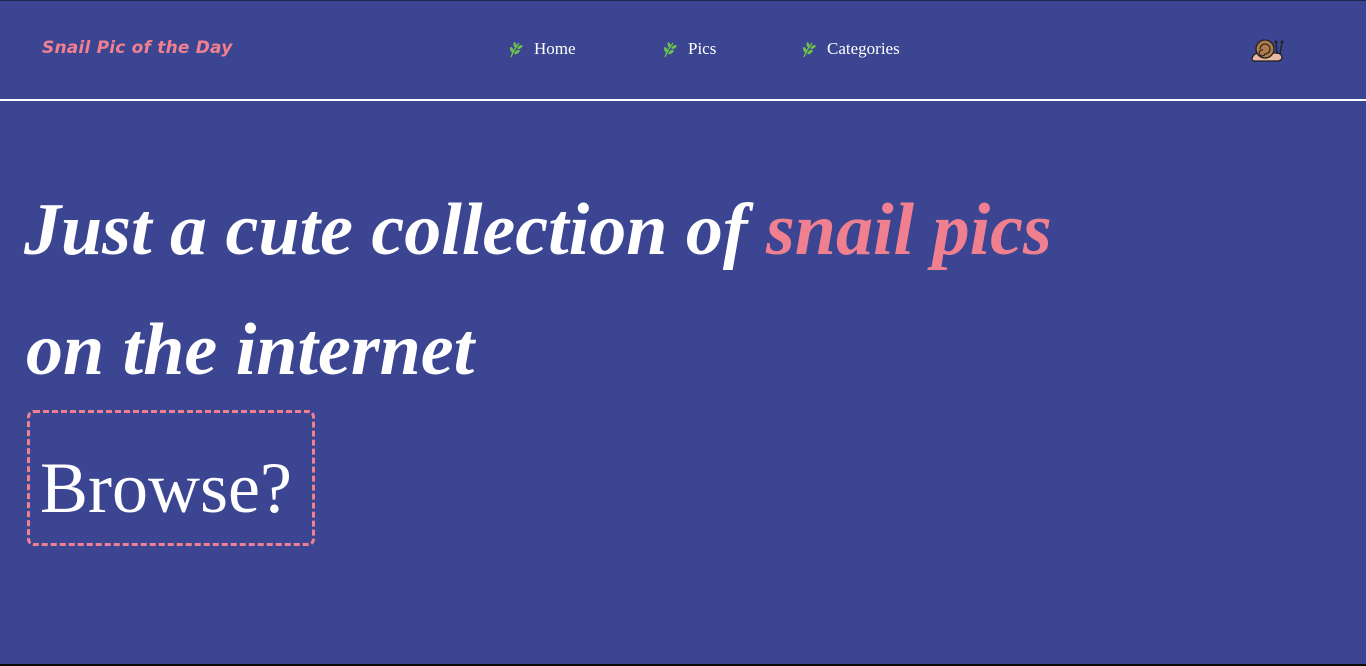  Describe the element at coordinates (137, 48) in the screenshot. I see `brand-link: Snail Pic of the Day` at that location.